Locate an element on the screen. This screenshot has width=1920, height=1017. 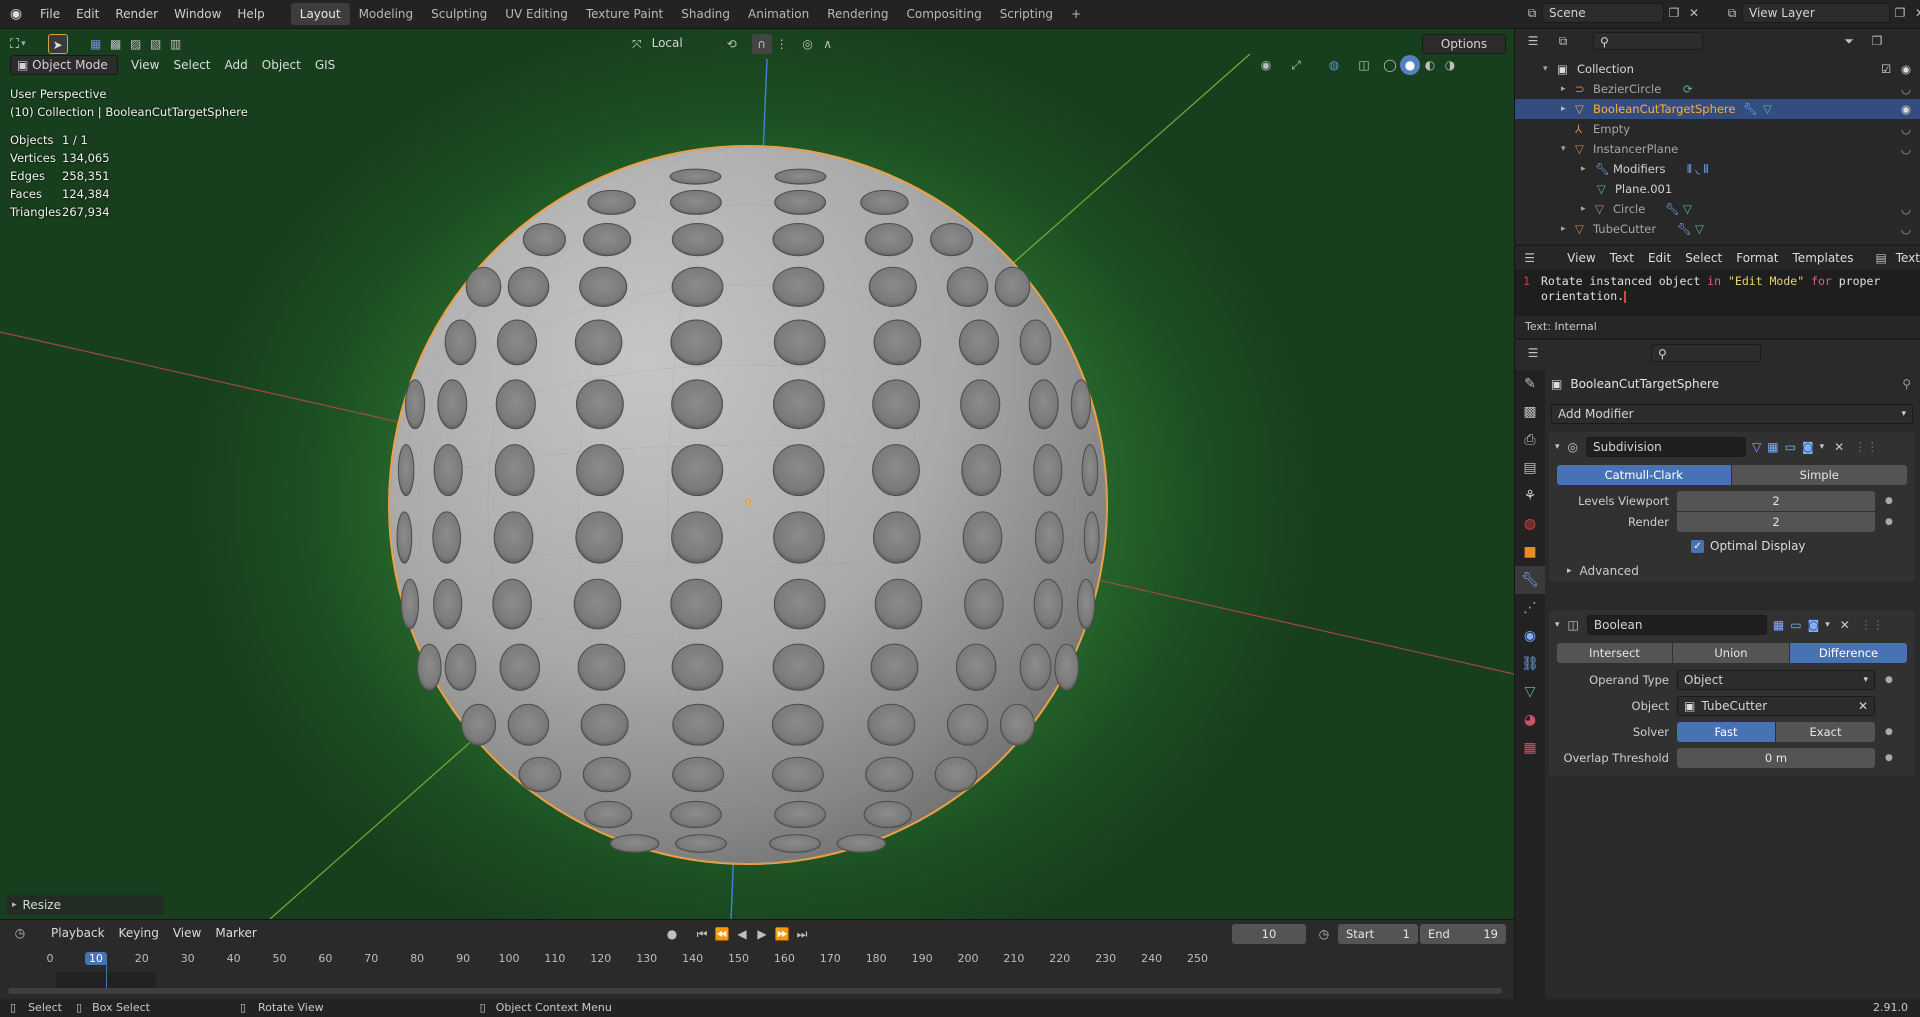
difference-button: Difference is located at coordinates (1848, 653).